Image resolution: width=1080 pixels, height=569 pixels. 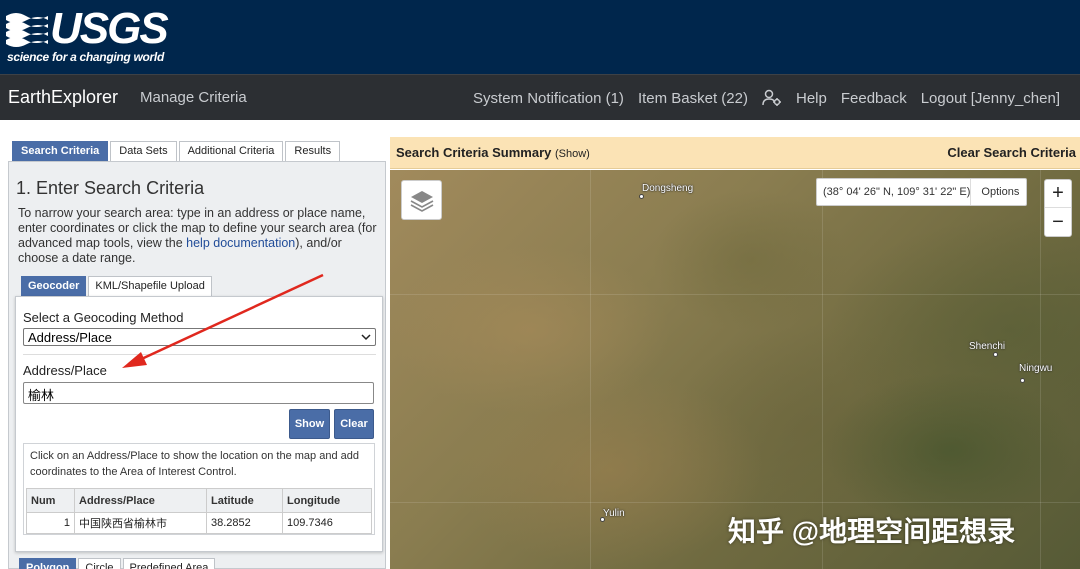 I want to click on city-label-yulin: Yulin, so click(x=614, y=513).